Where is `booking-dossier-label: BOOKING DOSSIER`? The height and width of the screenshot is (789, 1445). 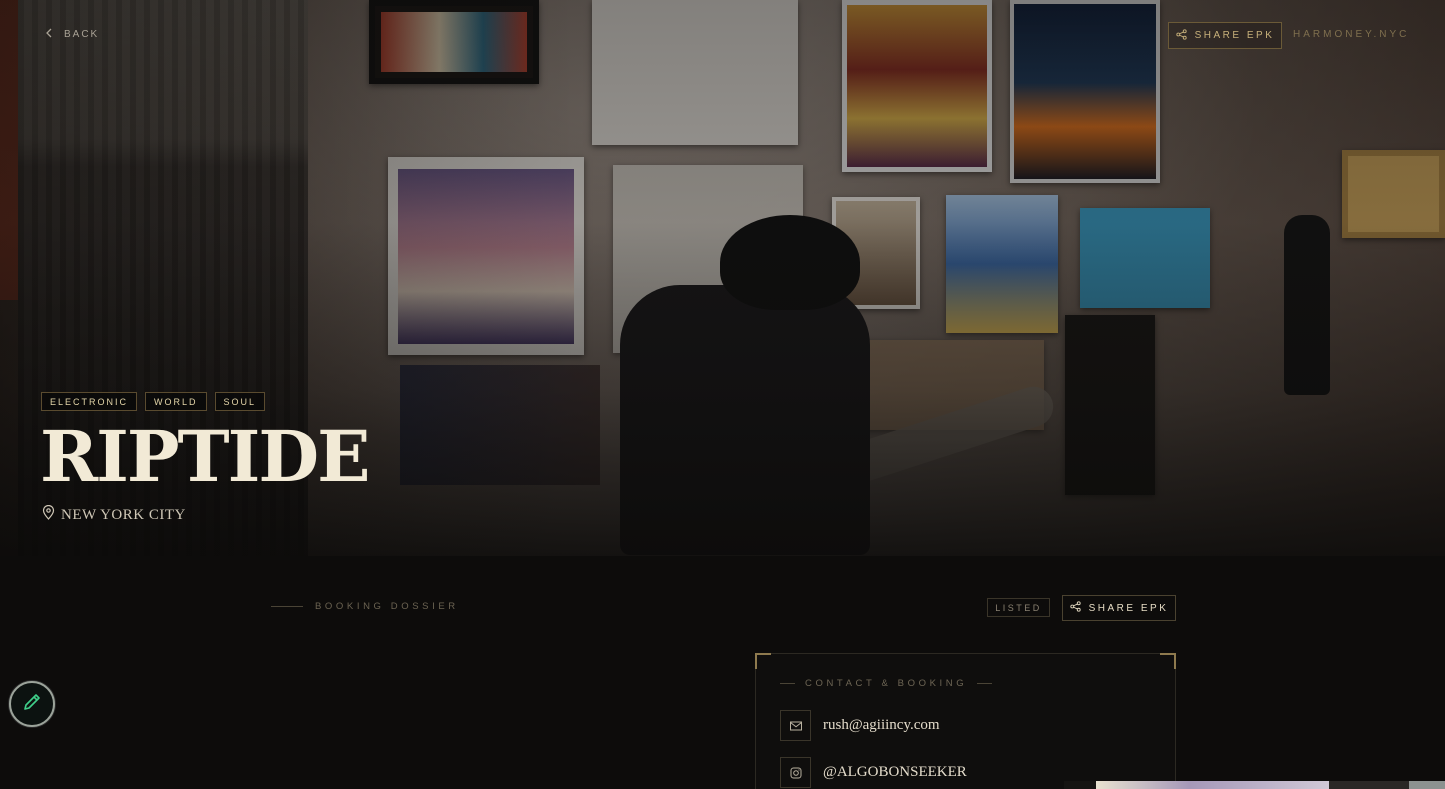 booking-dossier-label: BOOKING DOSSIER is located at coordinates (387, 606).